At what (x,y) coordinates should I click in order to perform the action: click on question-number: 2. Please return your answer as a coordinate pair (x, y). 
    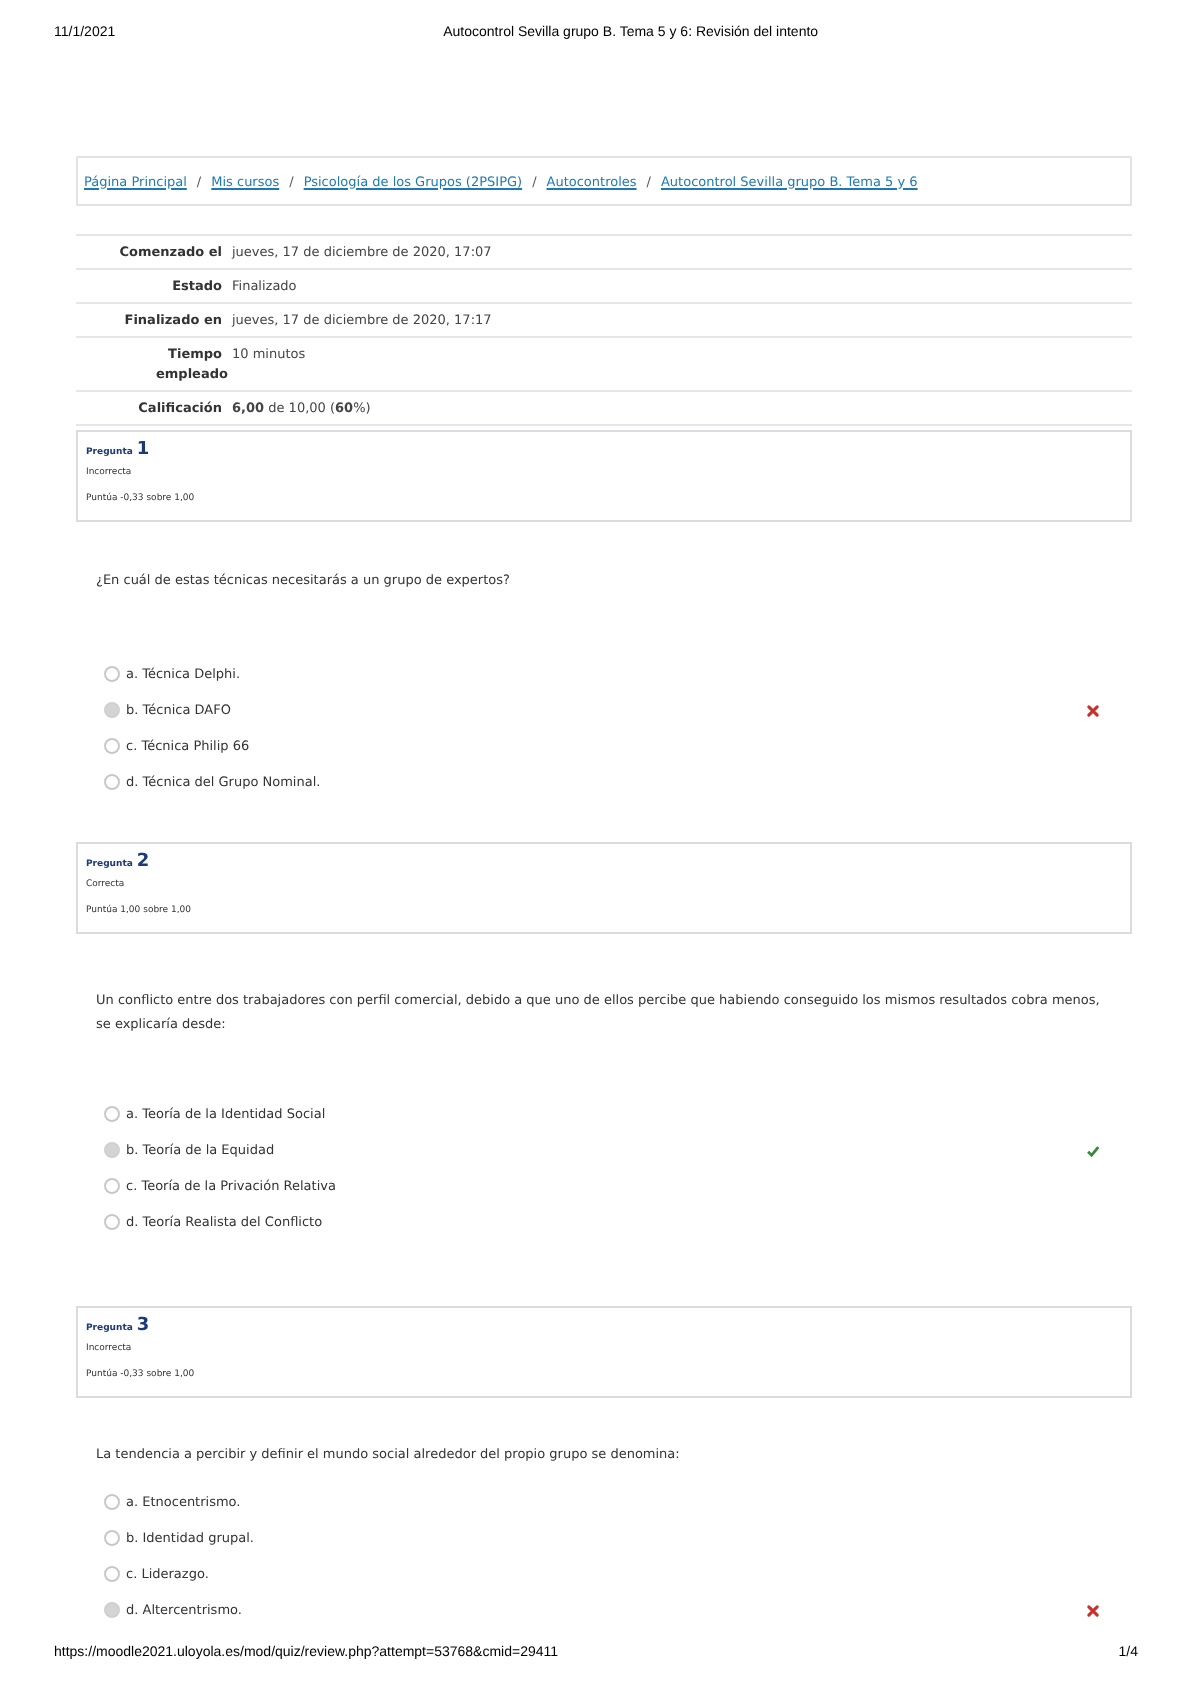
    Looking at the image, I should click on (143, 862).